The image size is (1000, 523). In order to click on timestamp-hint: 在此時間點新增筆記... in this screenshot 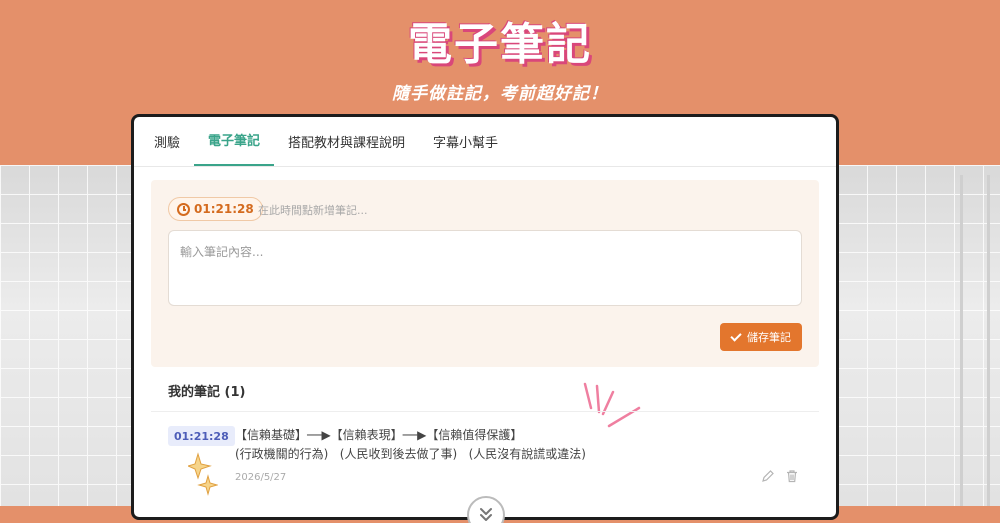, I will do `click(313, 210)`.